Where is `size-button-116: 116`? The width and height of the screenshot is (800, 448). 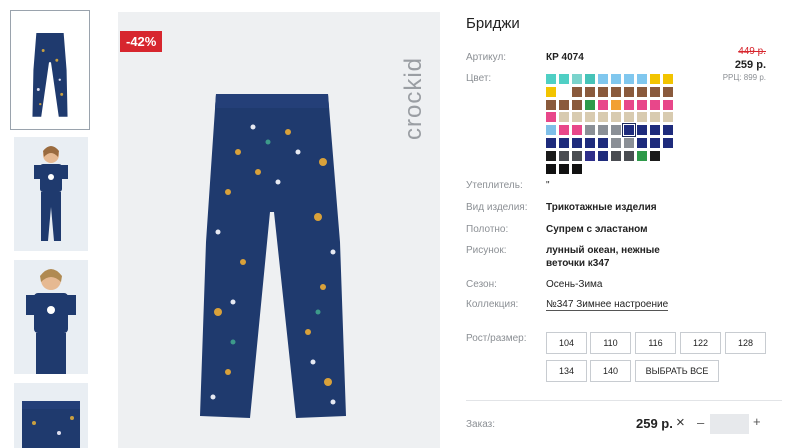
size-button-116: 116 is located at coordinates (655, 343).